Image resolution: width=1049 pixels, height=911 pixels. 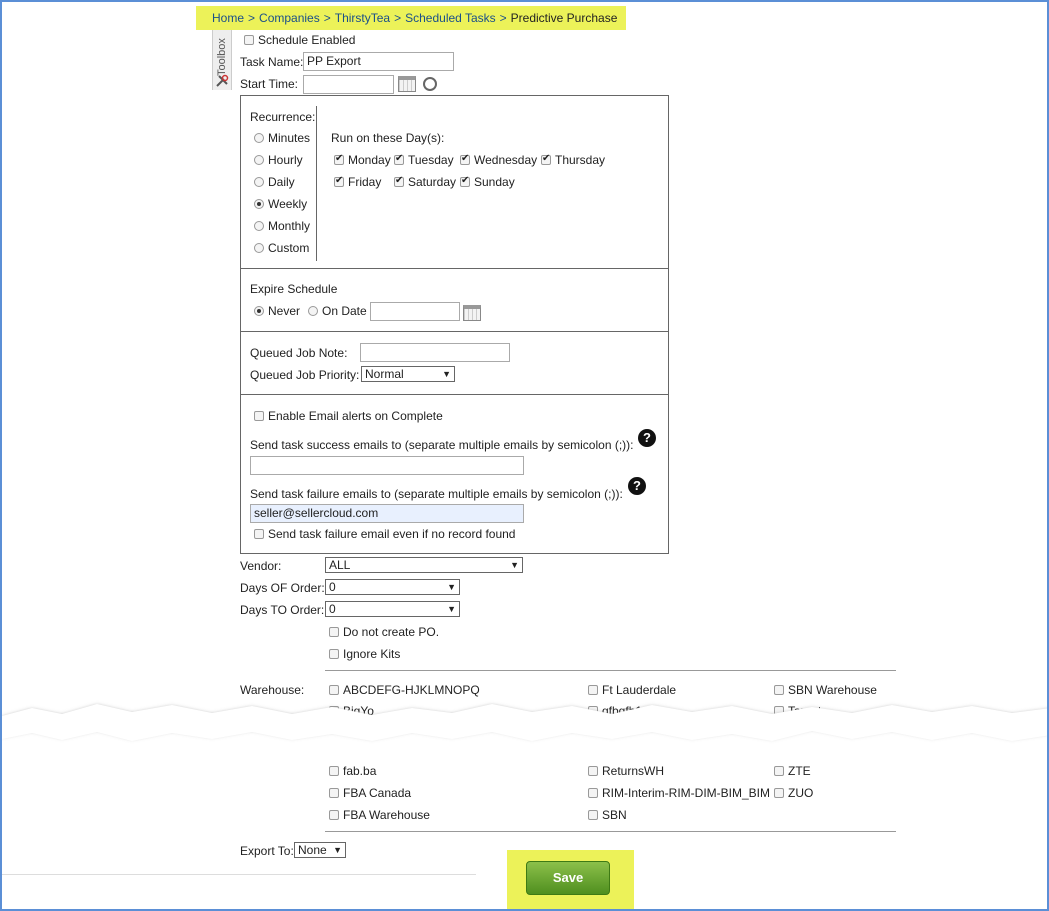 What do you see at coordinates (607, 815) in the screenshot?
I see `warehouse-item: SBN` at bounding box center [607, 815].